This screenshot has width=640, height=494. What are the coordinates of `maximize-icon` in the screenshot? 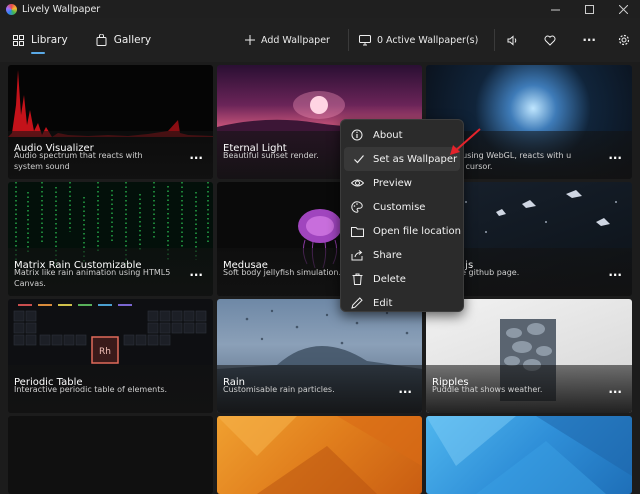 It's located at (589, 9).